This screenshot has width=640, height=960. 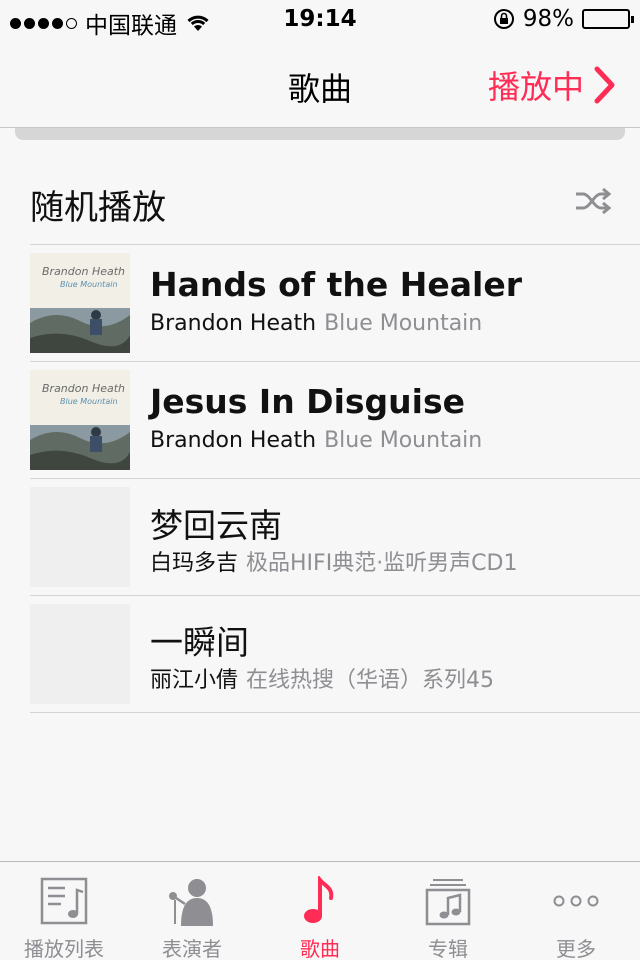 I want to click on tab-label: 专辑, so click(x=448, y=948).